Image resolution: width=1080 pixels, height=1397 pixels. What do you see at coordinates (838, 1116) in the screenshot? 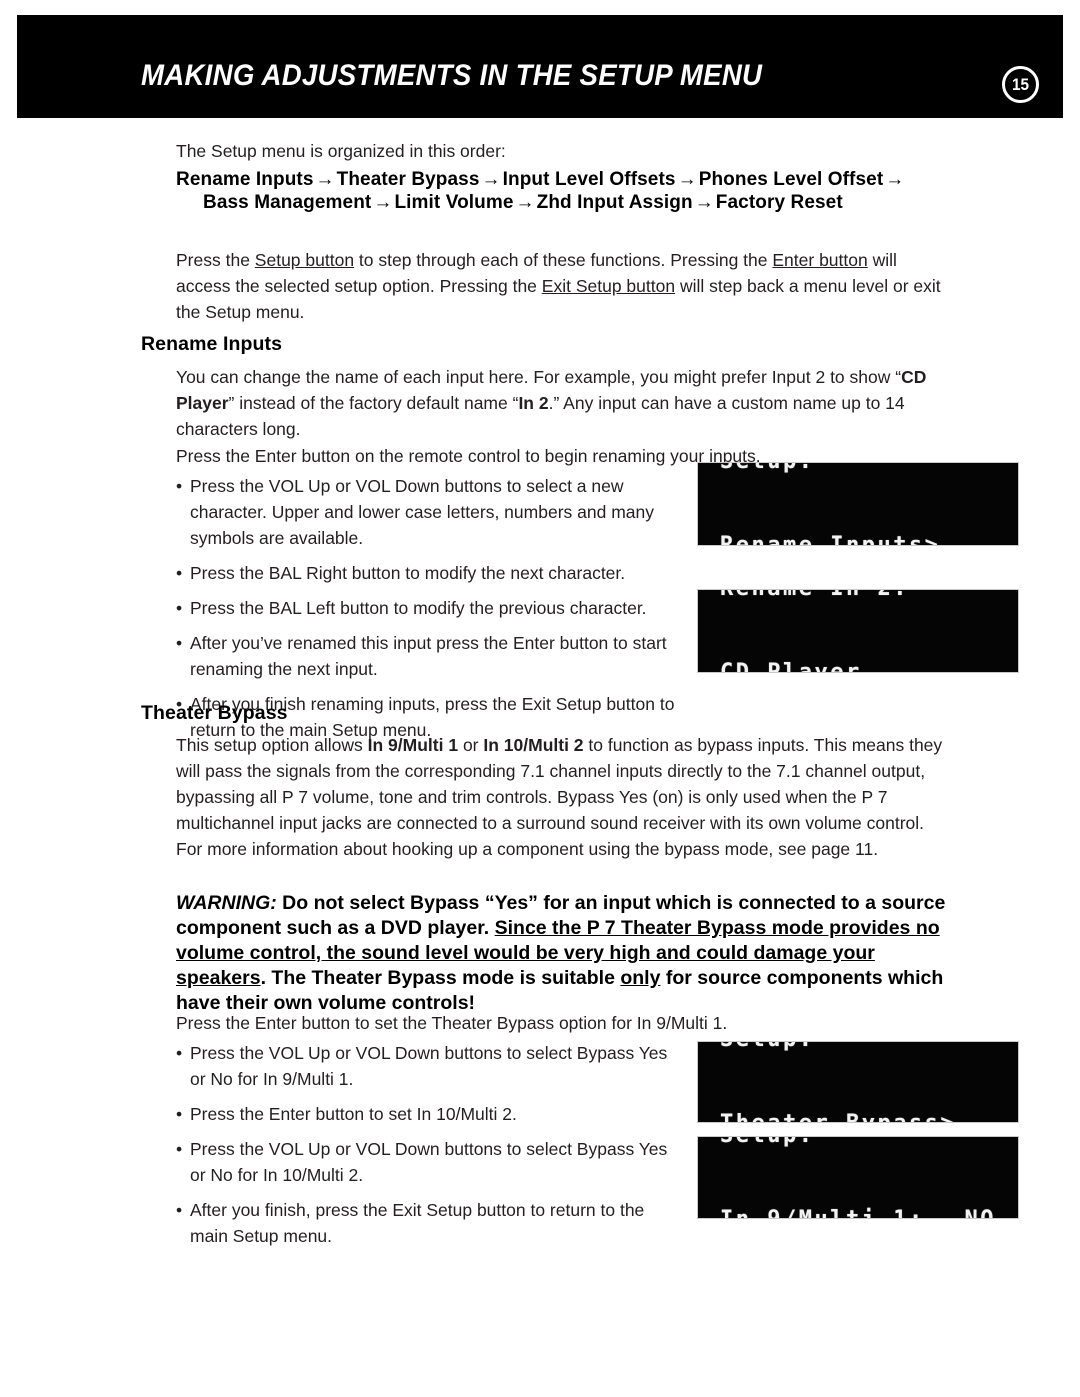
I see `lcd-line-2: Theater Bypass>` at bounding box center [838, 1116].